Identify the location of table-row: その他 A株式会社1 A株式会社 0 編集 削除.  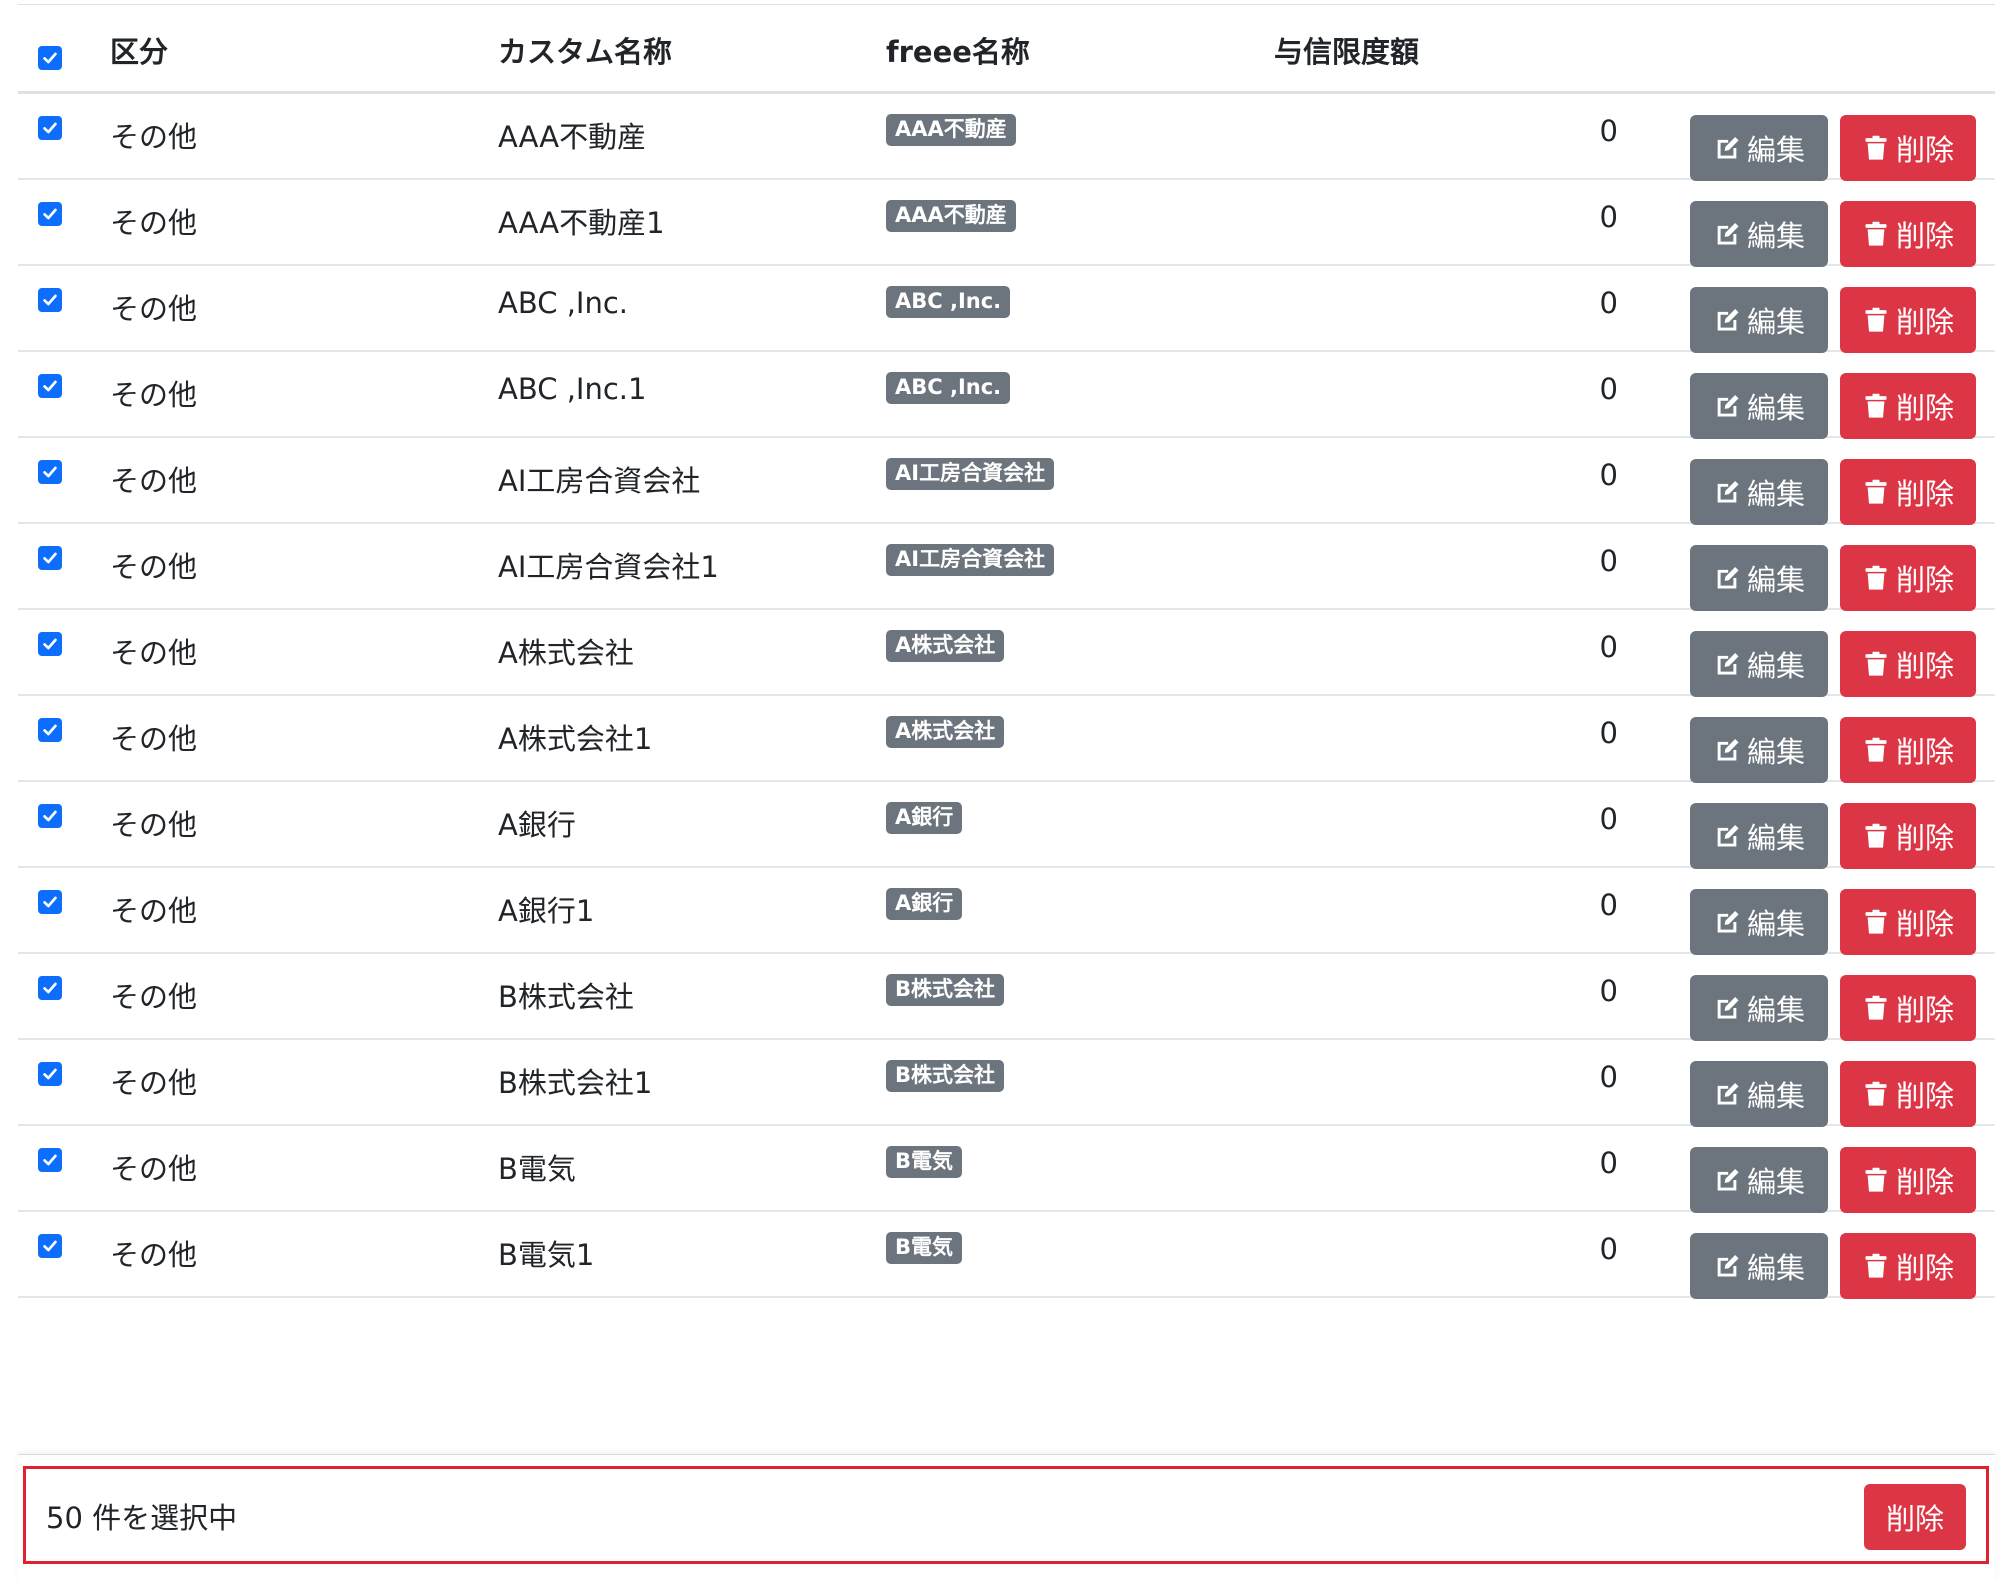
(1006, 739).